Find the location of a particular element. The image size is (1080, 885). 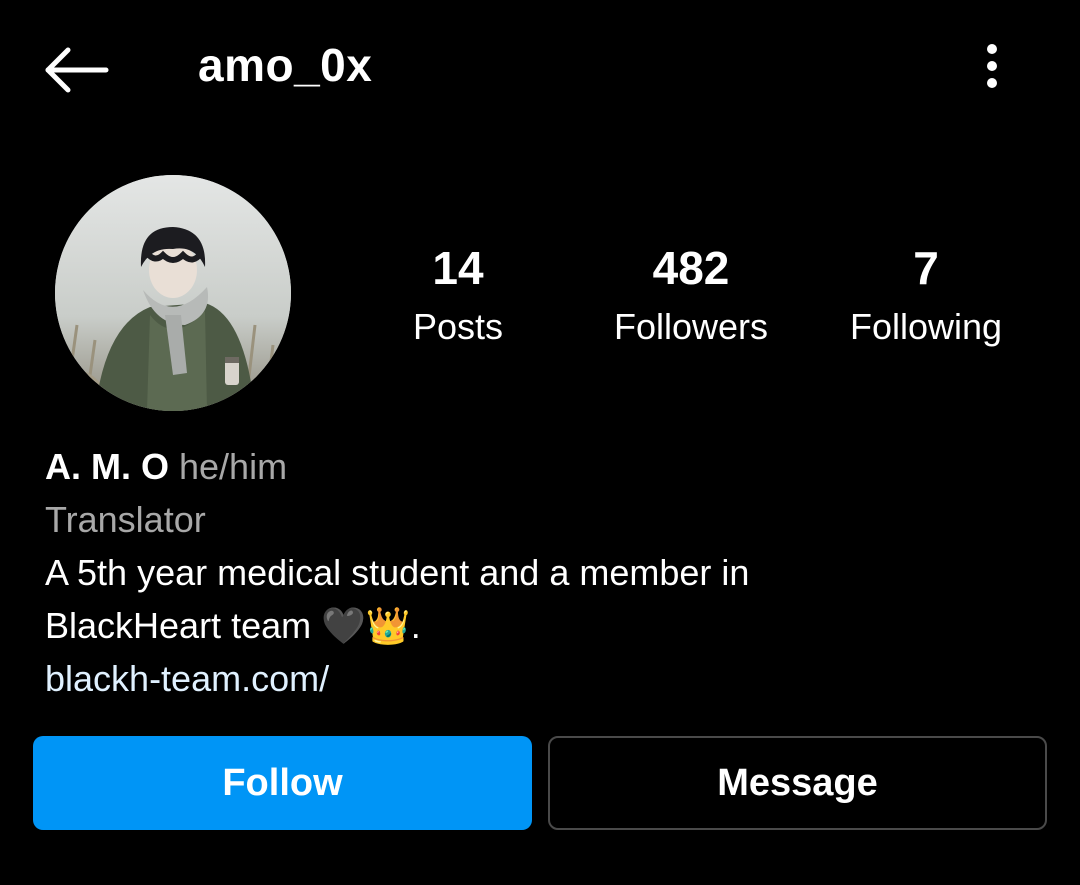

posts-count: 14 is located at coordinates (458, 268).